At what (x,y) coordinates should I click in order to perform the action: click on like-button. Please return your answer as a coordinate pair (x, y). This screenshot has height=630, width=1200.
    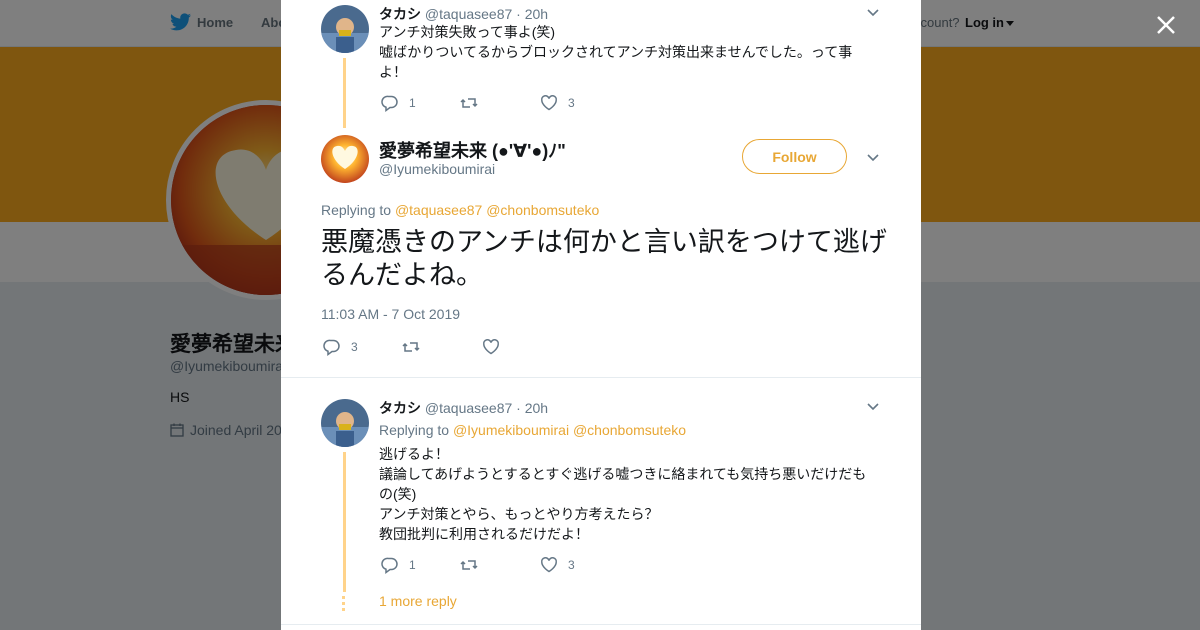
    Looking at the image, I should click on (496, 347).